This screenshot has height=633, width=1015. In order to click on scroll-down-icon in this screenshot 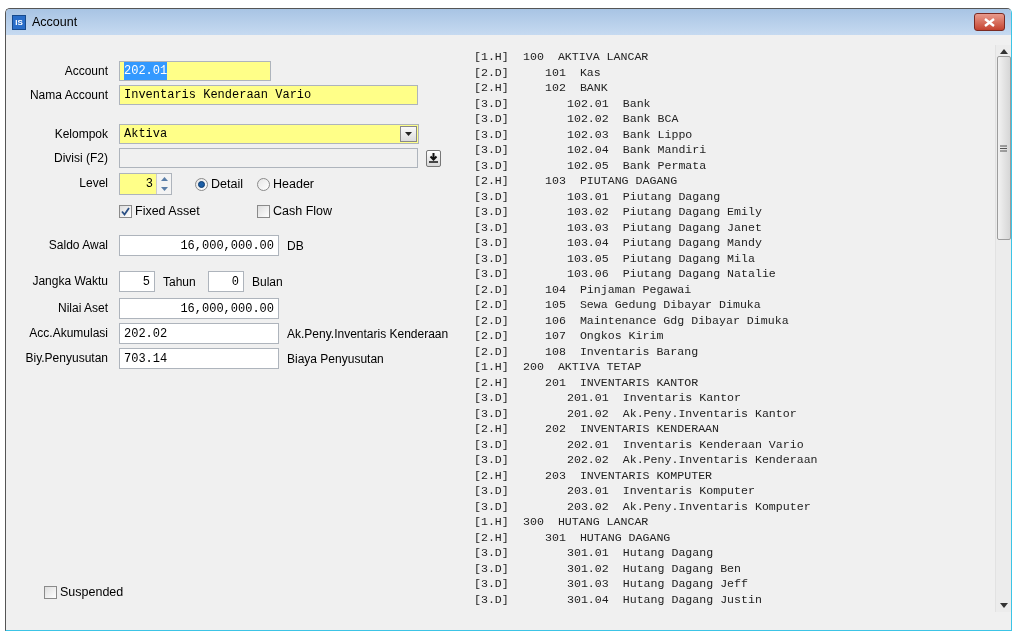, I will do `click(1003, 605)`.